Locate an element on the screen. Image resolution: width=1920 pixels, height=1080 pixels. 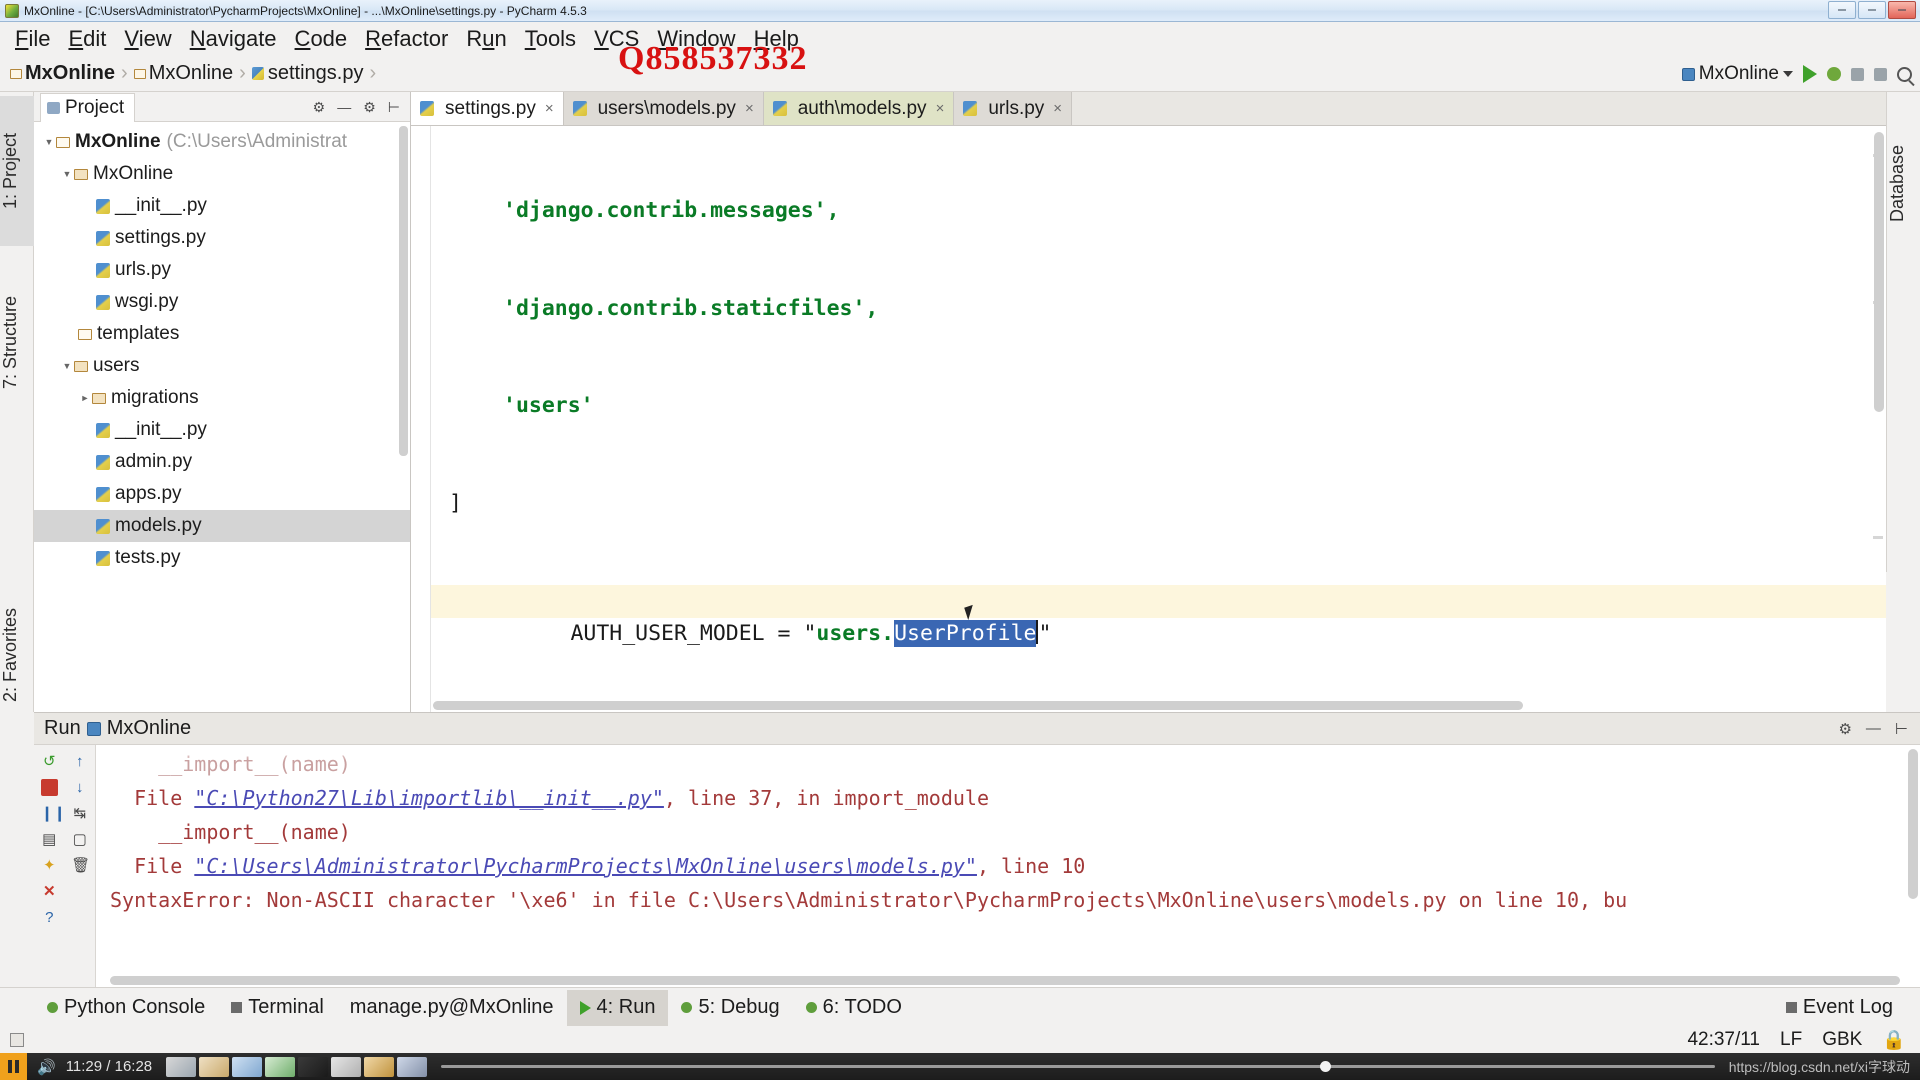
editor-gutter is located at coordinates (421, 419).